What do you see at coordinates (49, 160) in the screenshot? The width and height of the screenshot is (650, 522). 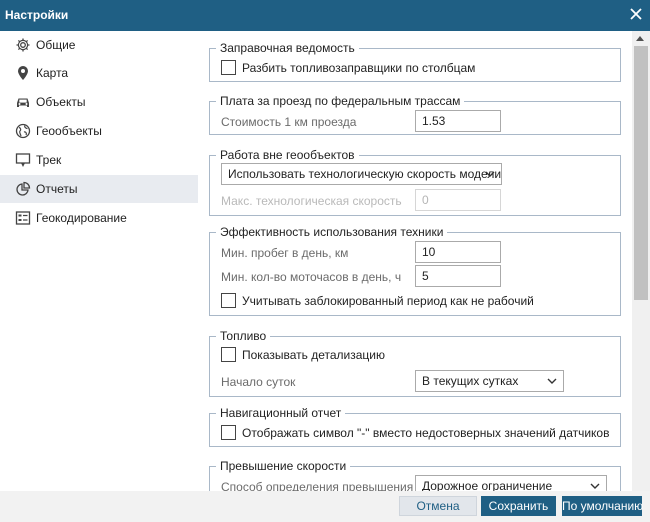 I see `sidebar-item-label: Трек` at bounding box center [49, 160].